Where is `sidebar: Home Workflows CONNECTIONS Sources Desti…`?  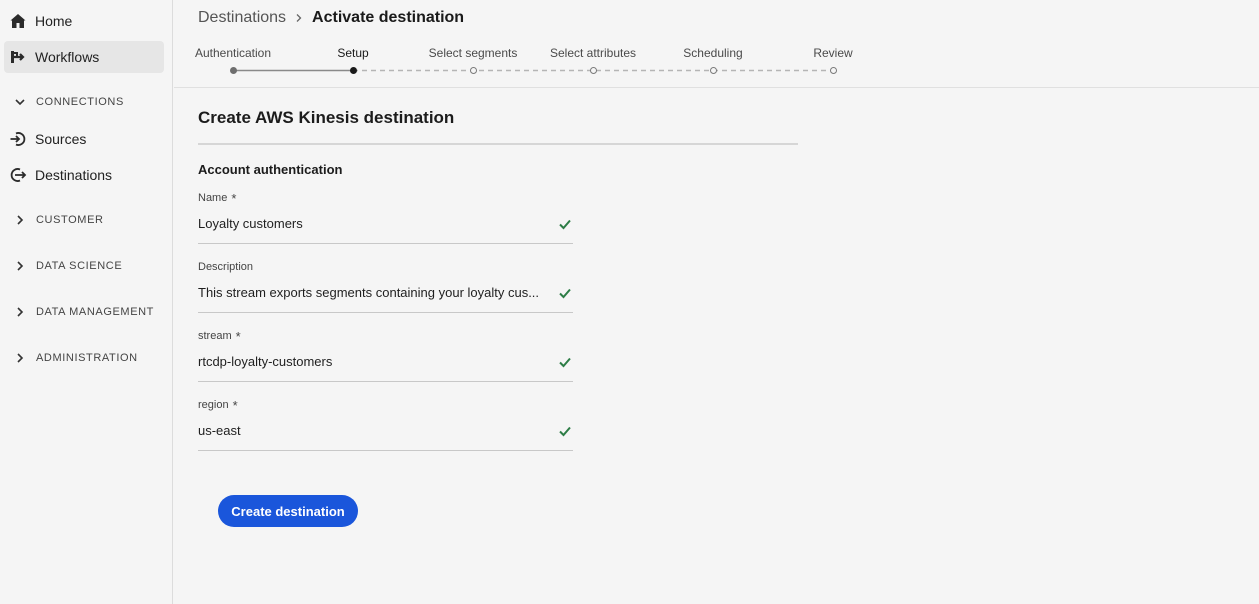 sidebar: Home Workflows CONNECTIONS Sources Desti… is located at coordinates (86, 302).